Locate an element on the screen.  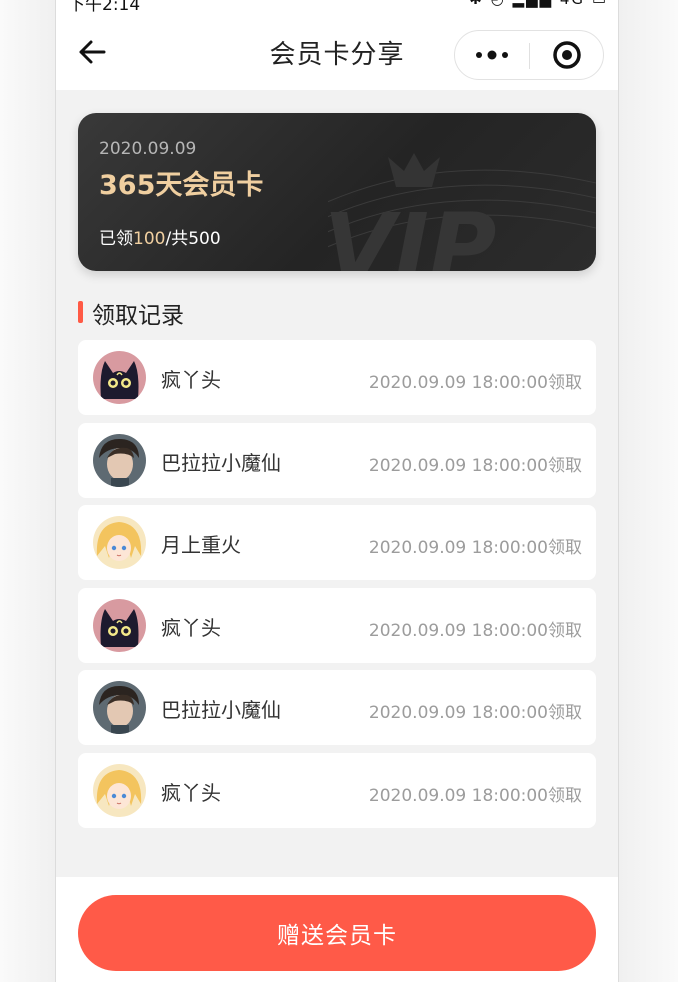
bluetooth-icon: ✱ is located at coordinates (476, 4).